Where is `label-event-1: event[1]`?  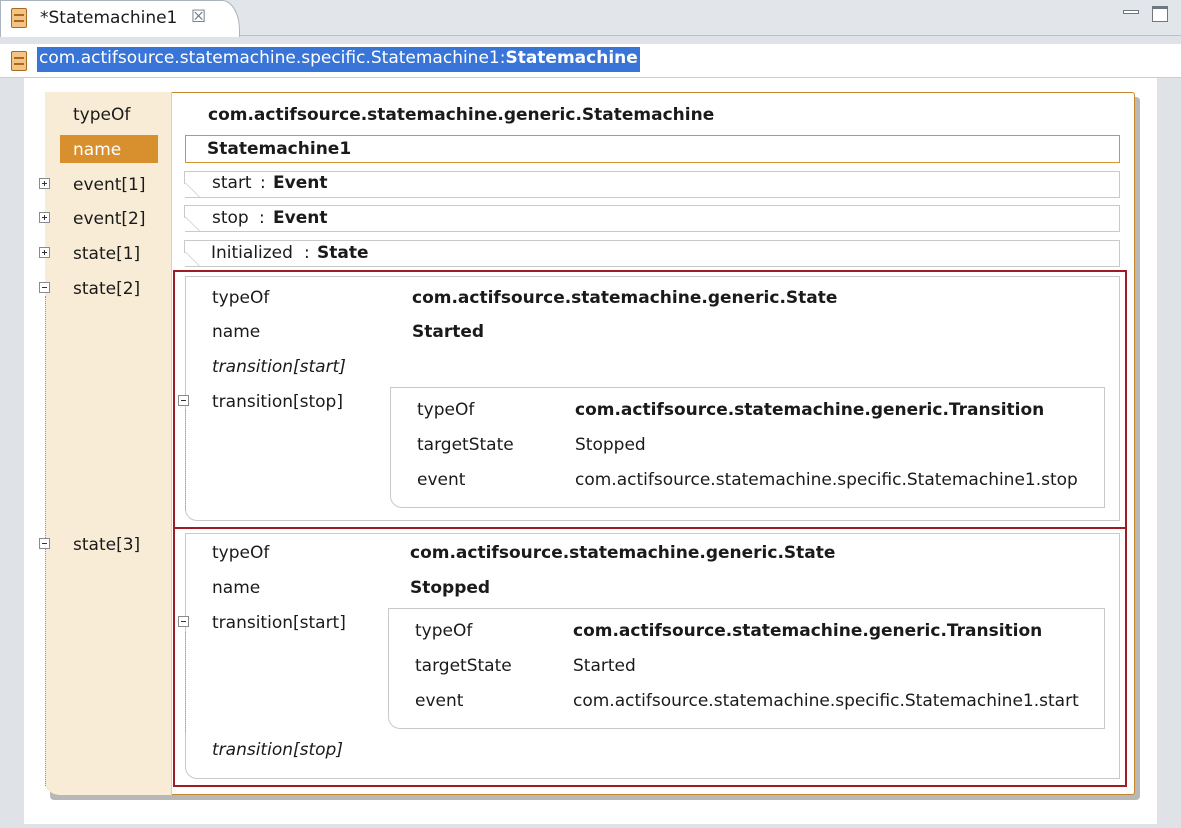 label-event-1: event[1] is located at coordinates (109, 185).